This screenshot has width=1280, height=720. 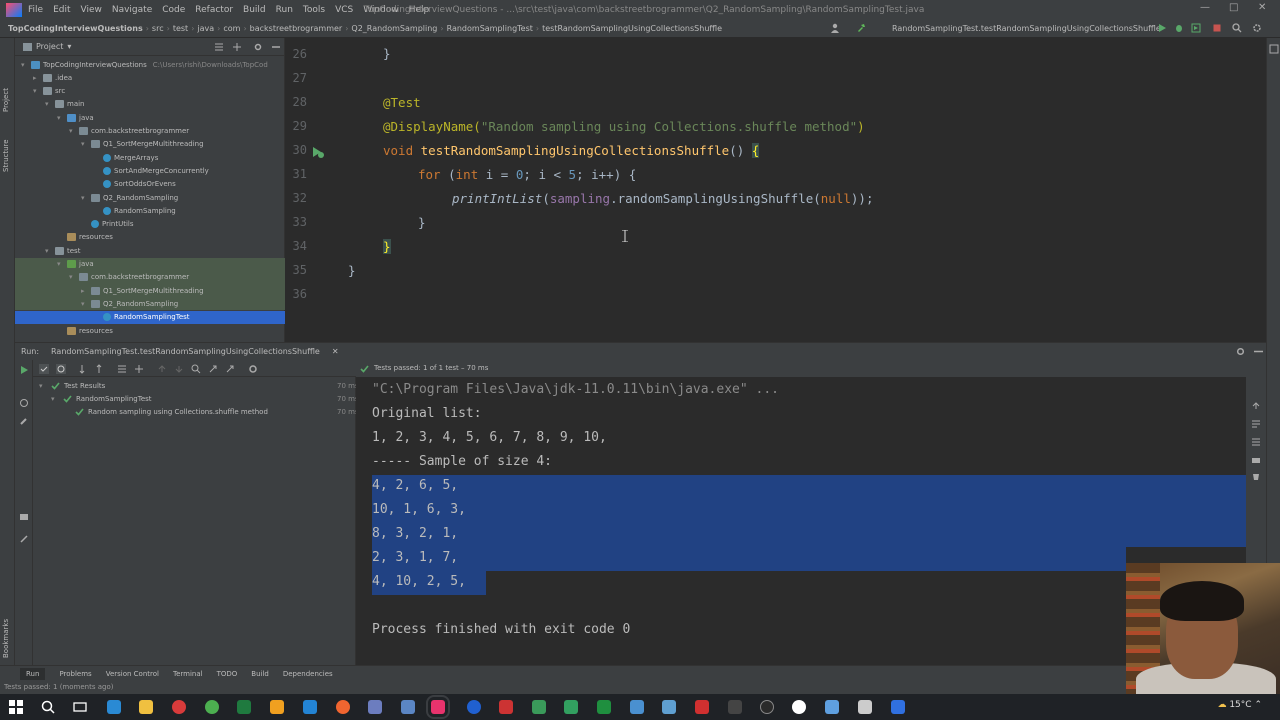 What do you see at coordinates (276, 47) in the screenshot?
I see `hide-panel-icon` at bounding box center [276, 47].